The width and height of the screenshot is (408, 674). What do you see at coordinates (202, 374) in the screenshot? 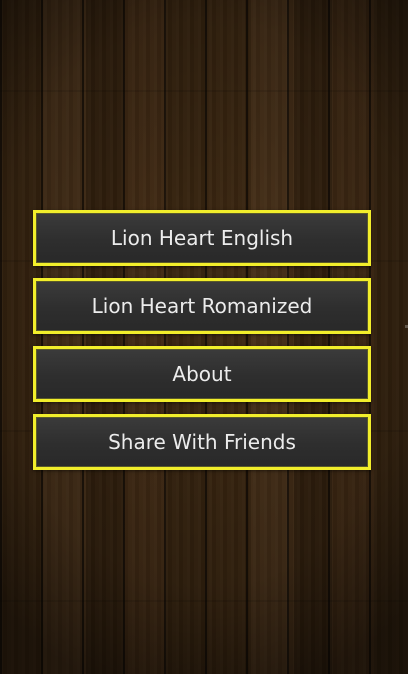
I see `about-button: About` at bounding box center [202, 374].